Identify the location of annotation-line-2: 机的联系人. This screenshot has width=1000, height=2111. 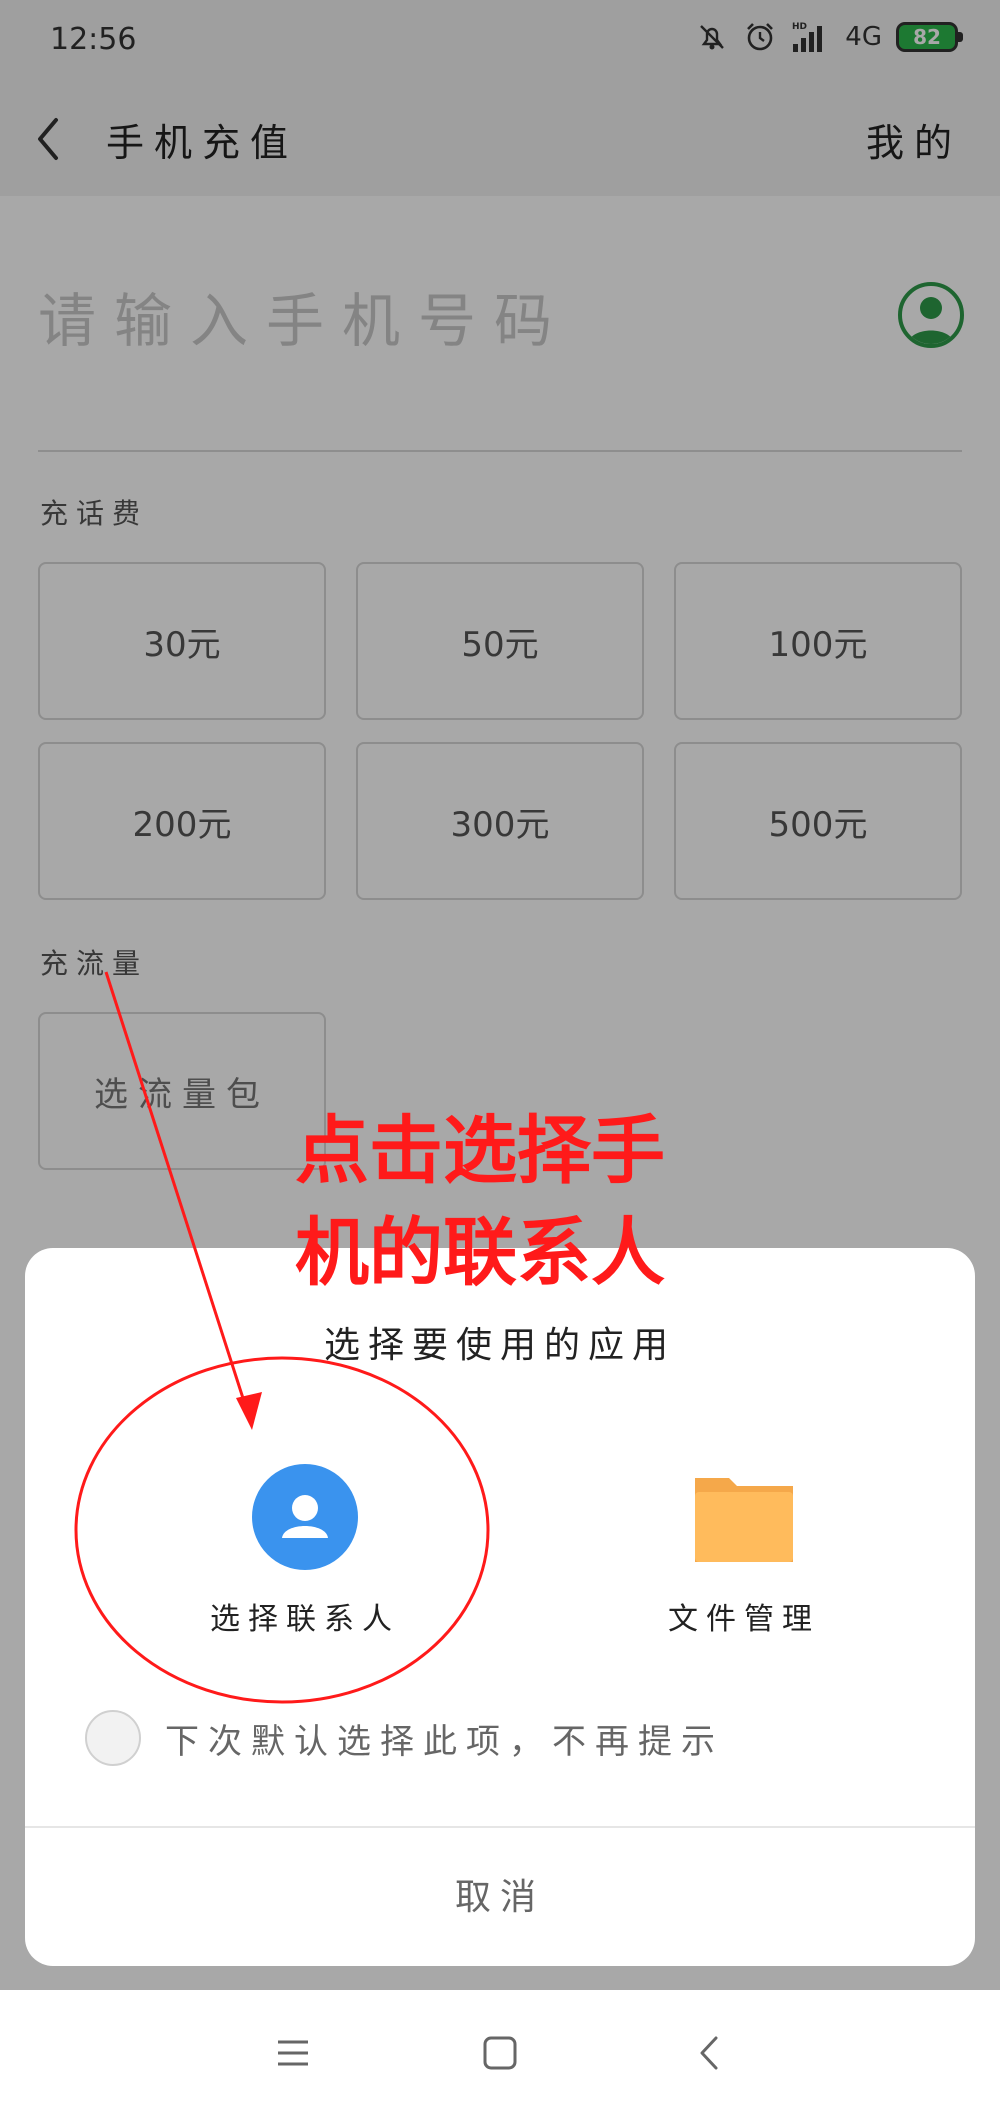
(480, 1253).